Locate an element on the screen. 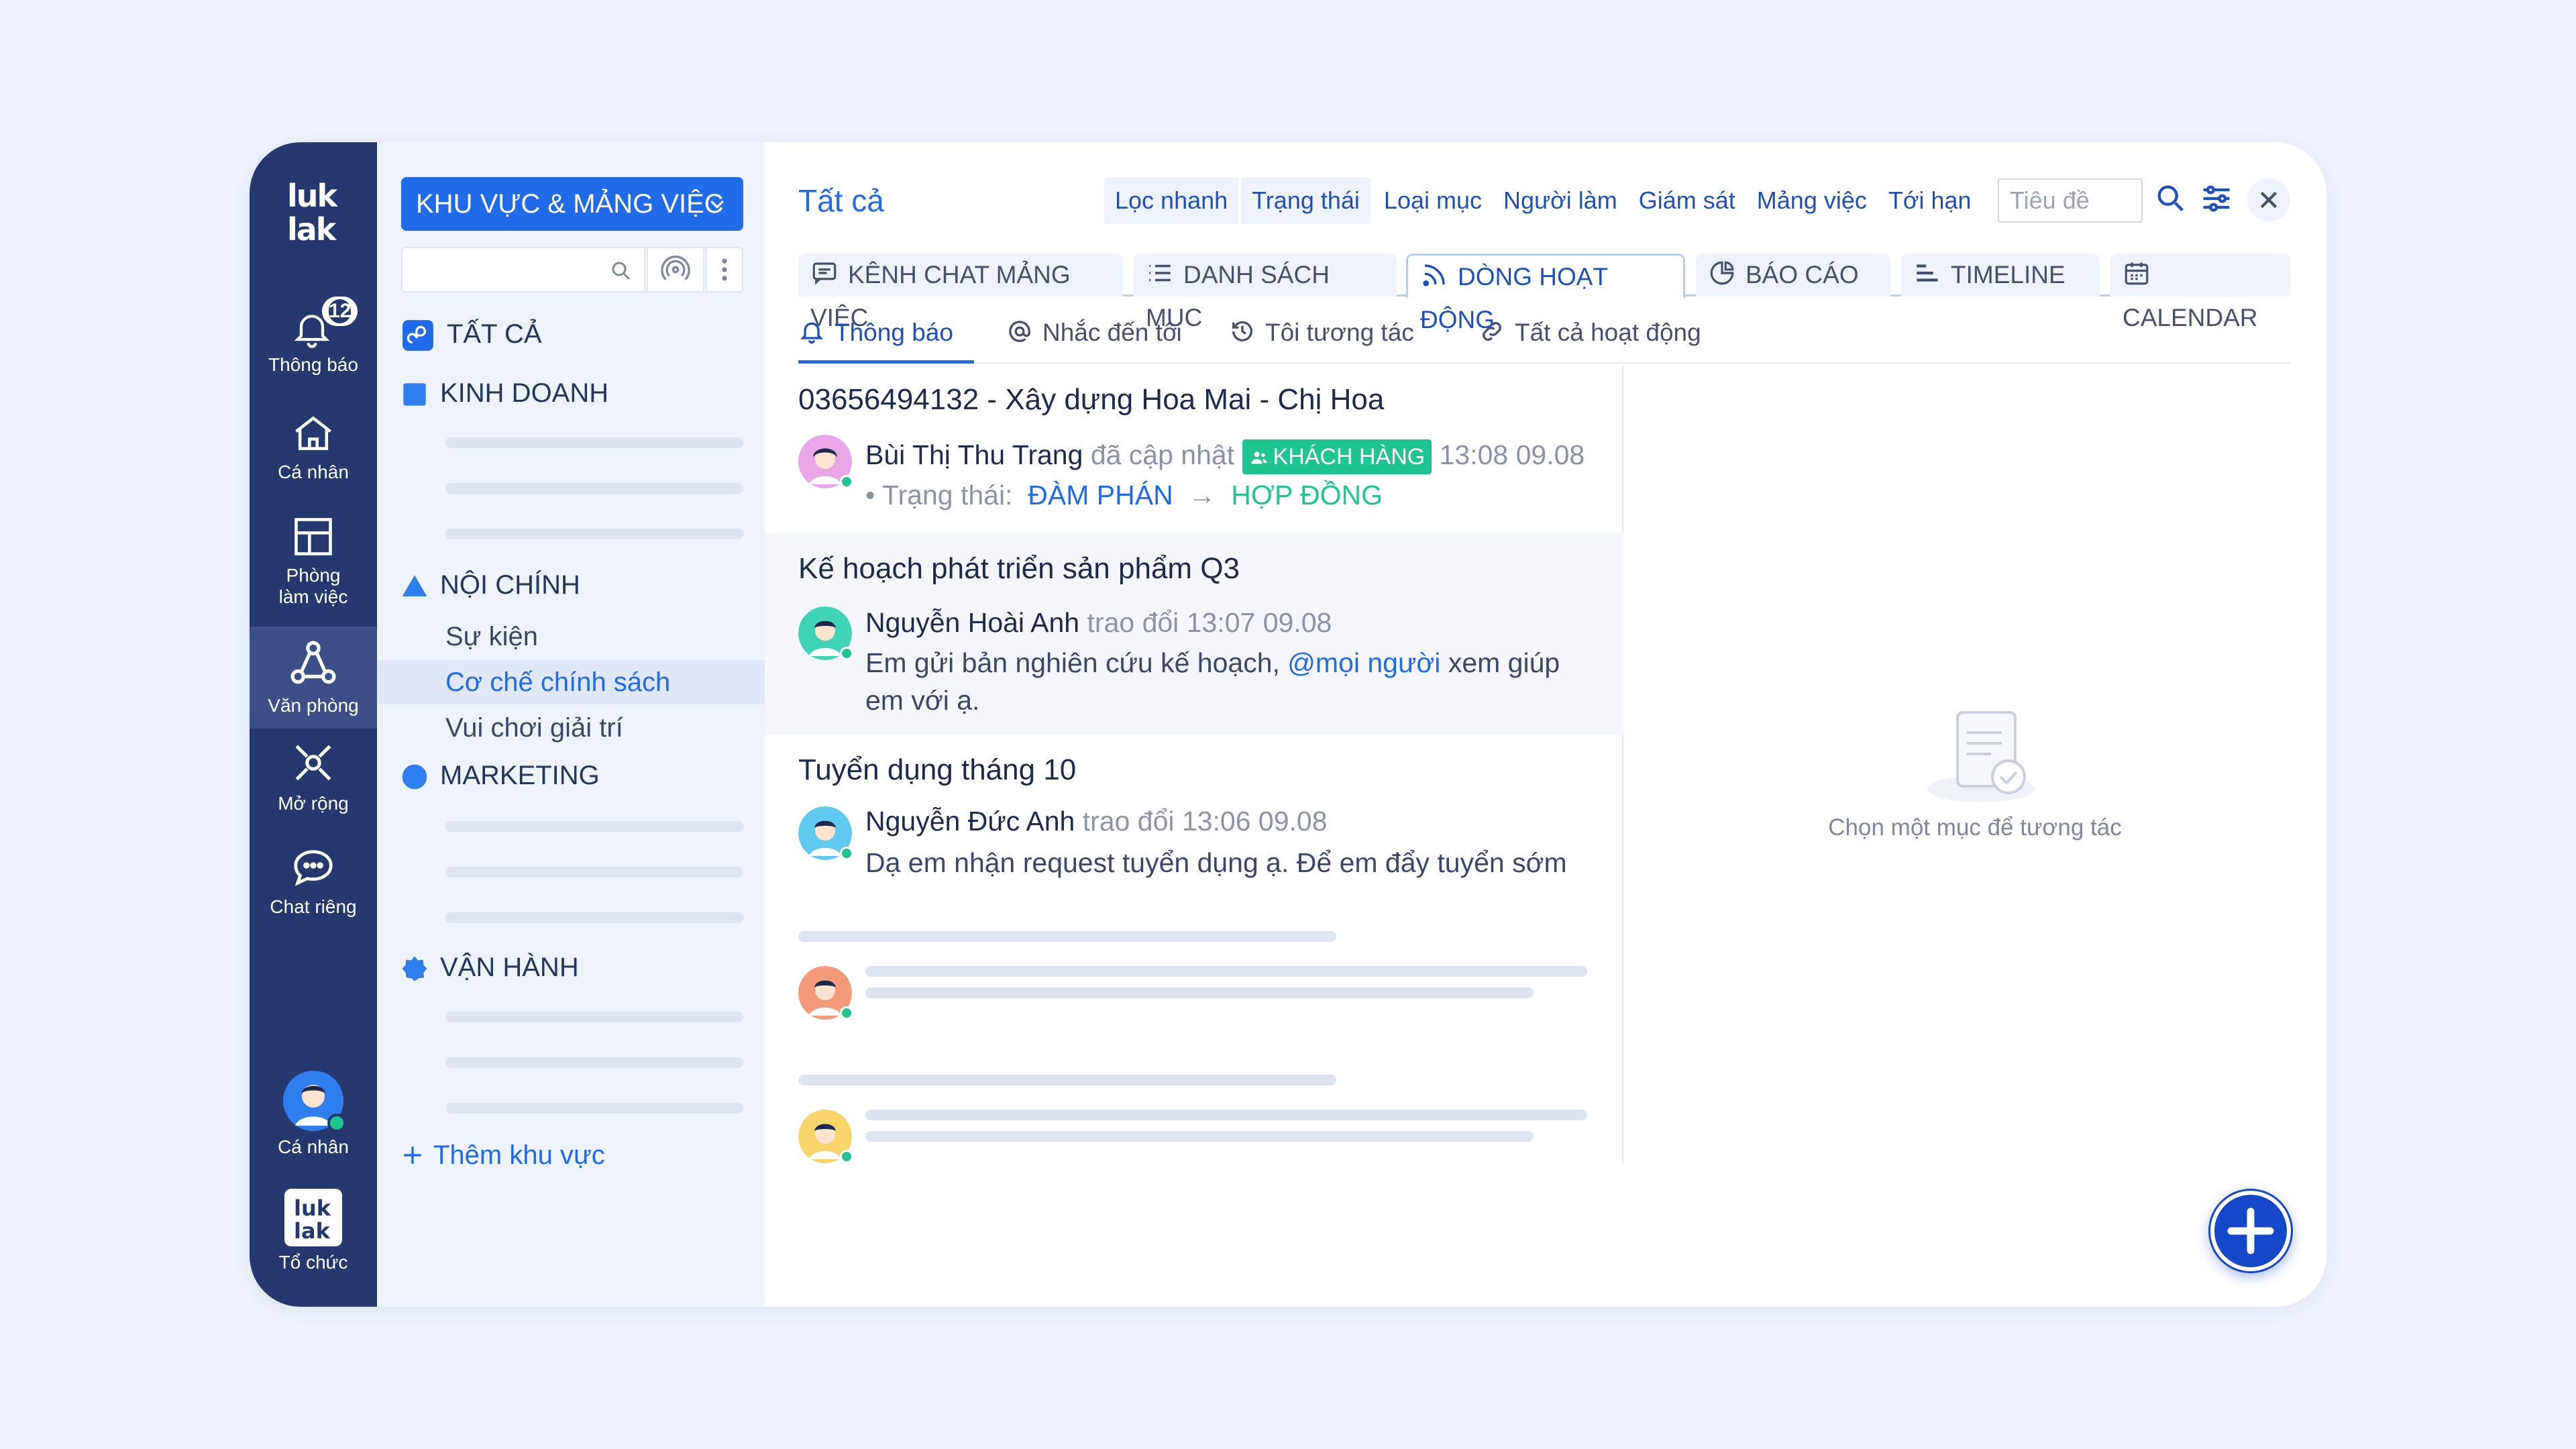 Image resolution: width=2576 pixels, height=1449 pixels. subtab-label: Nhắc đến tôi is located at coordinates (1112, 332).